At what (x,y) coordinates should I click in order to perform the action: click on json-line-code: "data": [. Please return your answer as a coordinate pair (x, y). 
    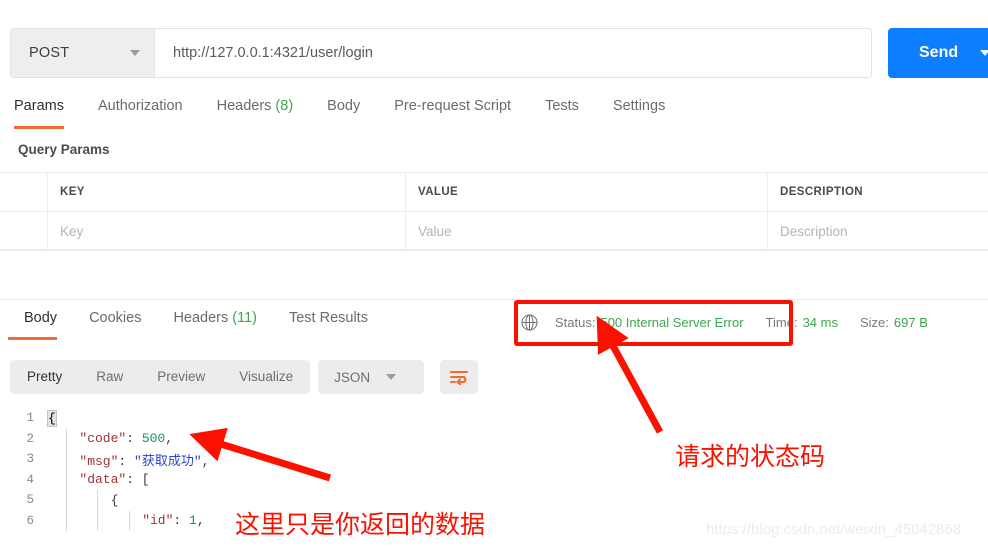
    Looking at the image, I should click on (99, 480).